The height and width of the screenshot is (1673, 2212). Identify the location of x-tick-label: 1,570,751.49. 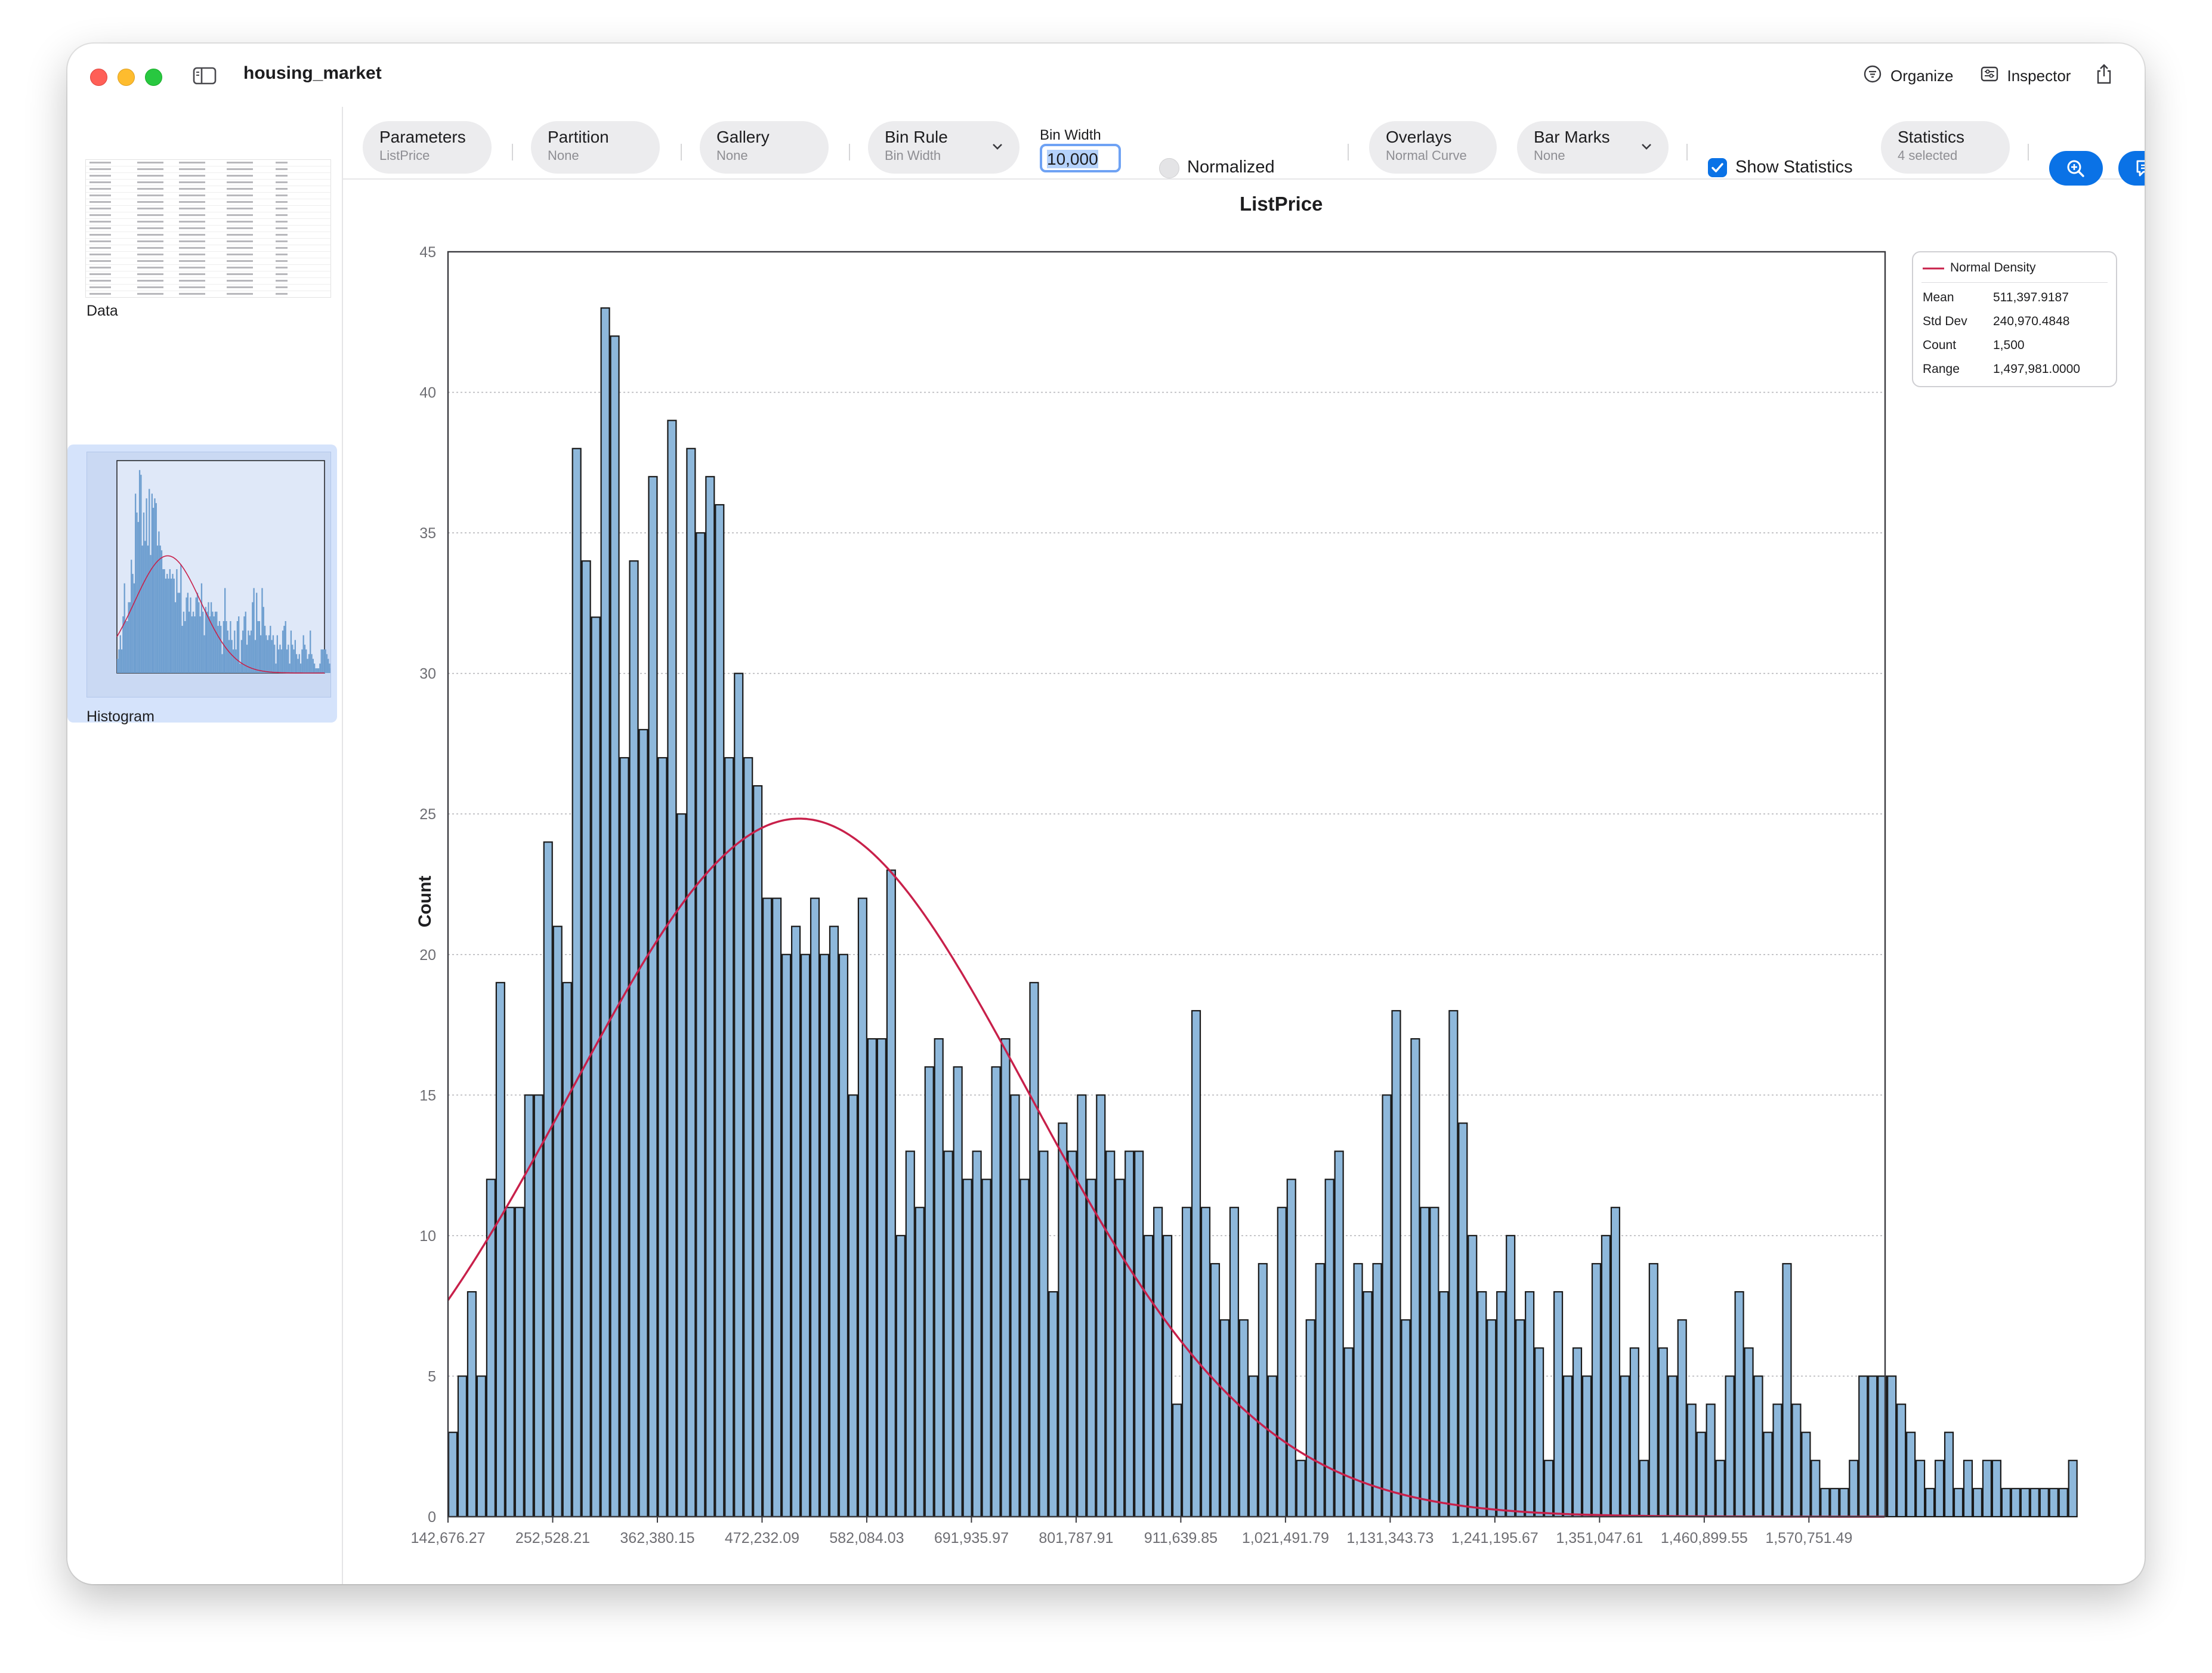
(1808, 1538).